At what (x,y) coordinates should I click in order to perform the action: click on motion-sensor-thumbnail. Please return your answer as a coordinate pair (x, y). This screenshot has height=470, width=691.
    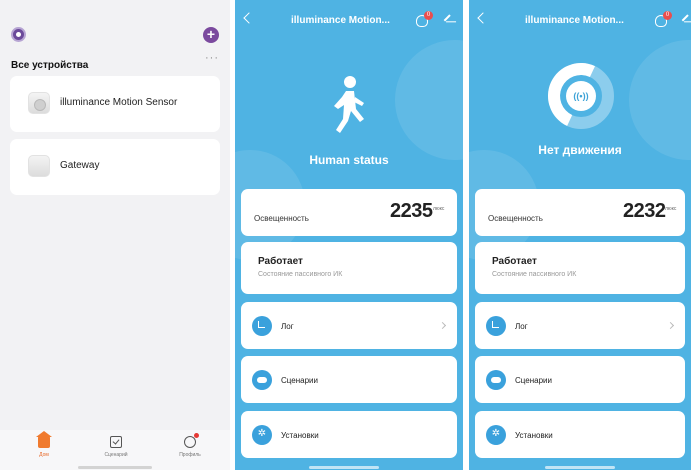
    Looking at the image, I should click on (39, 103).